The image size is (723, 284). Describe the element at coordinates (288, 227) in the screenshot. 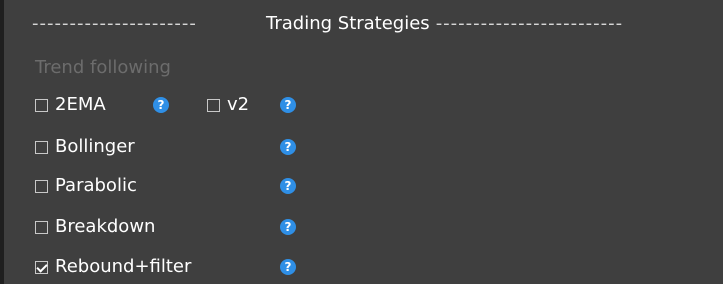

I see `help-breakdown-icon: ?` at that location.